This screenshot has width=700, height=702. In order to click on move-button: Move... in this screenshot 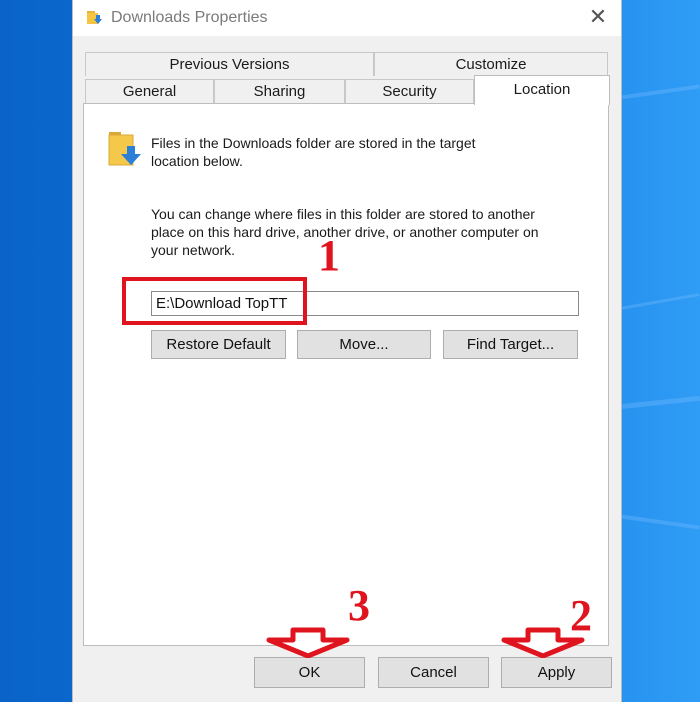, I will do `click(364, 344)`.